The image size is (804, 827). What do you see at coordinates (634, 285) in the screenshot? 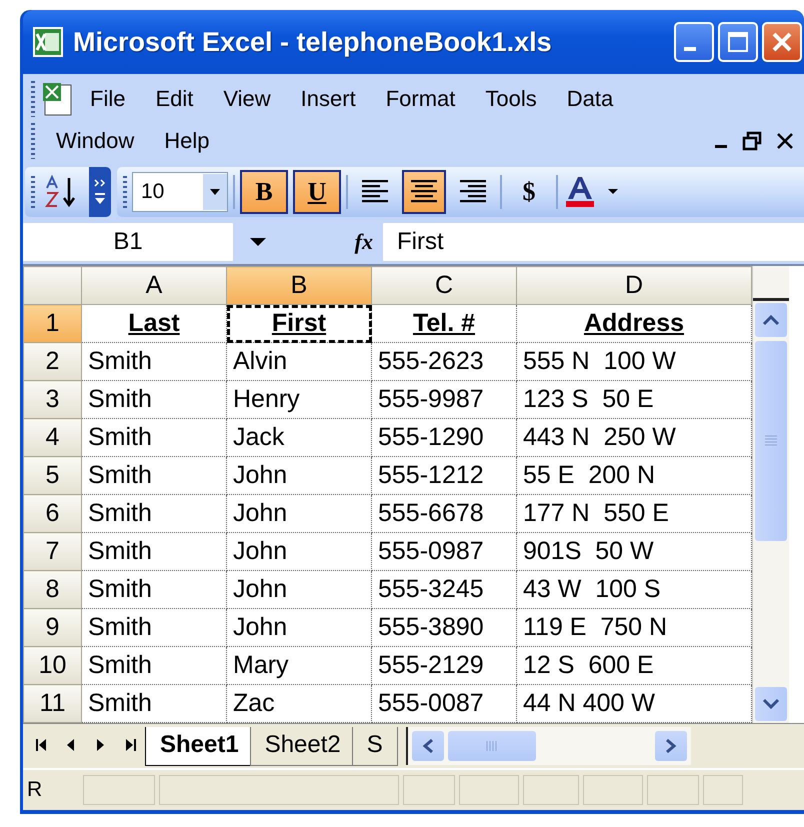
I see `column-header: D` at bounding box center [634, 285].